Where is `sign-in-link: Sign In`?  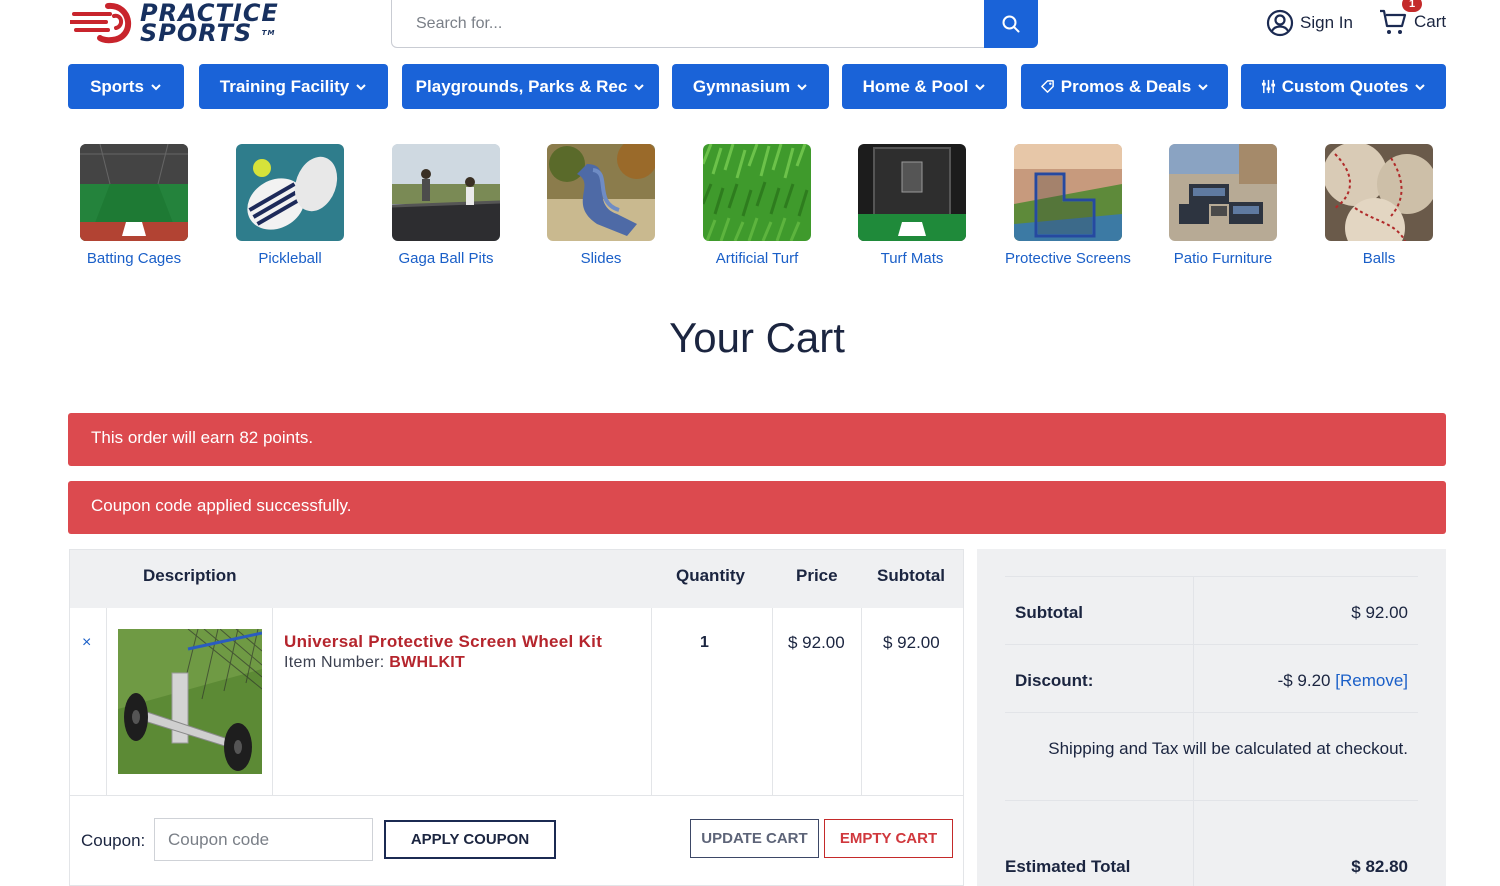
sign-in-link: Sign In is located at coordinates (1309, 23).